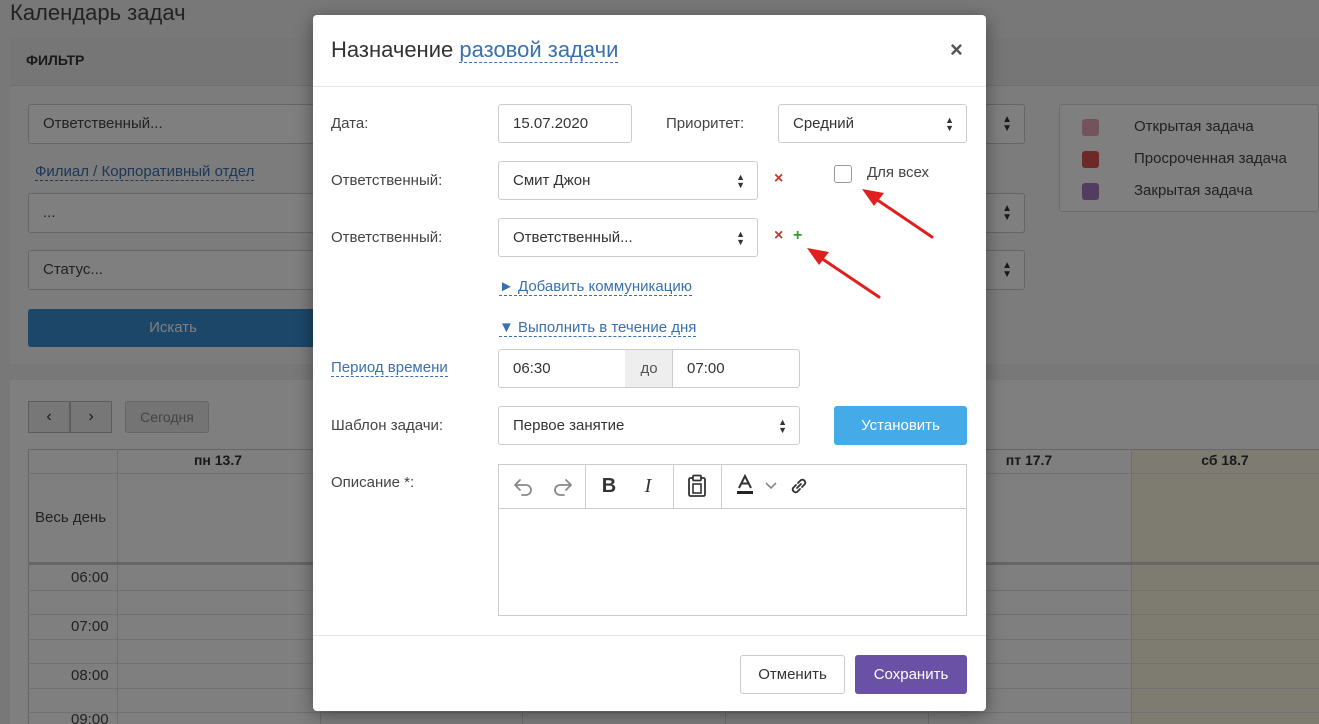 This screenshot has height=724, width=1319. What do you see at coordinates (649, 425) in the screenshot?
I see `template-select: Первое занятие ▲ ▼` at bounding box center [649, 425].